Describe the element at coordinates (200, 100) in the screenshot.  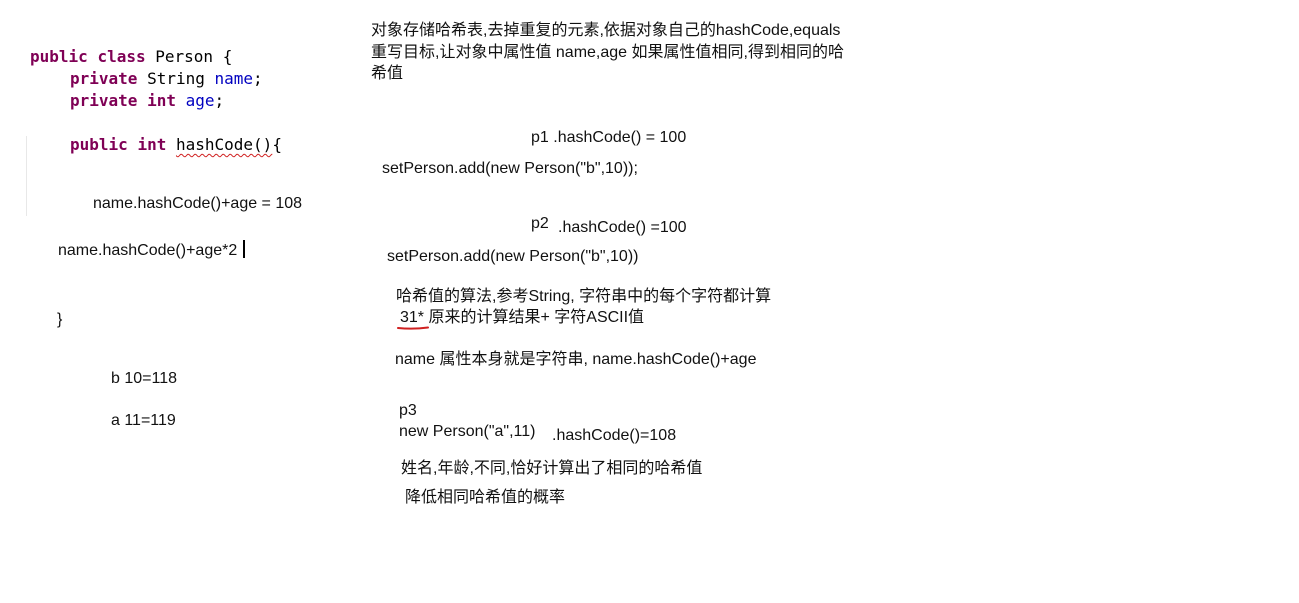
I see `field-age: age` at that location.